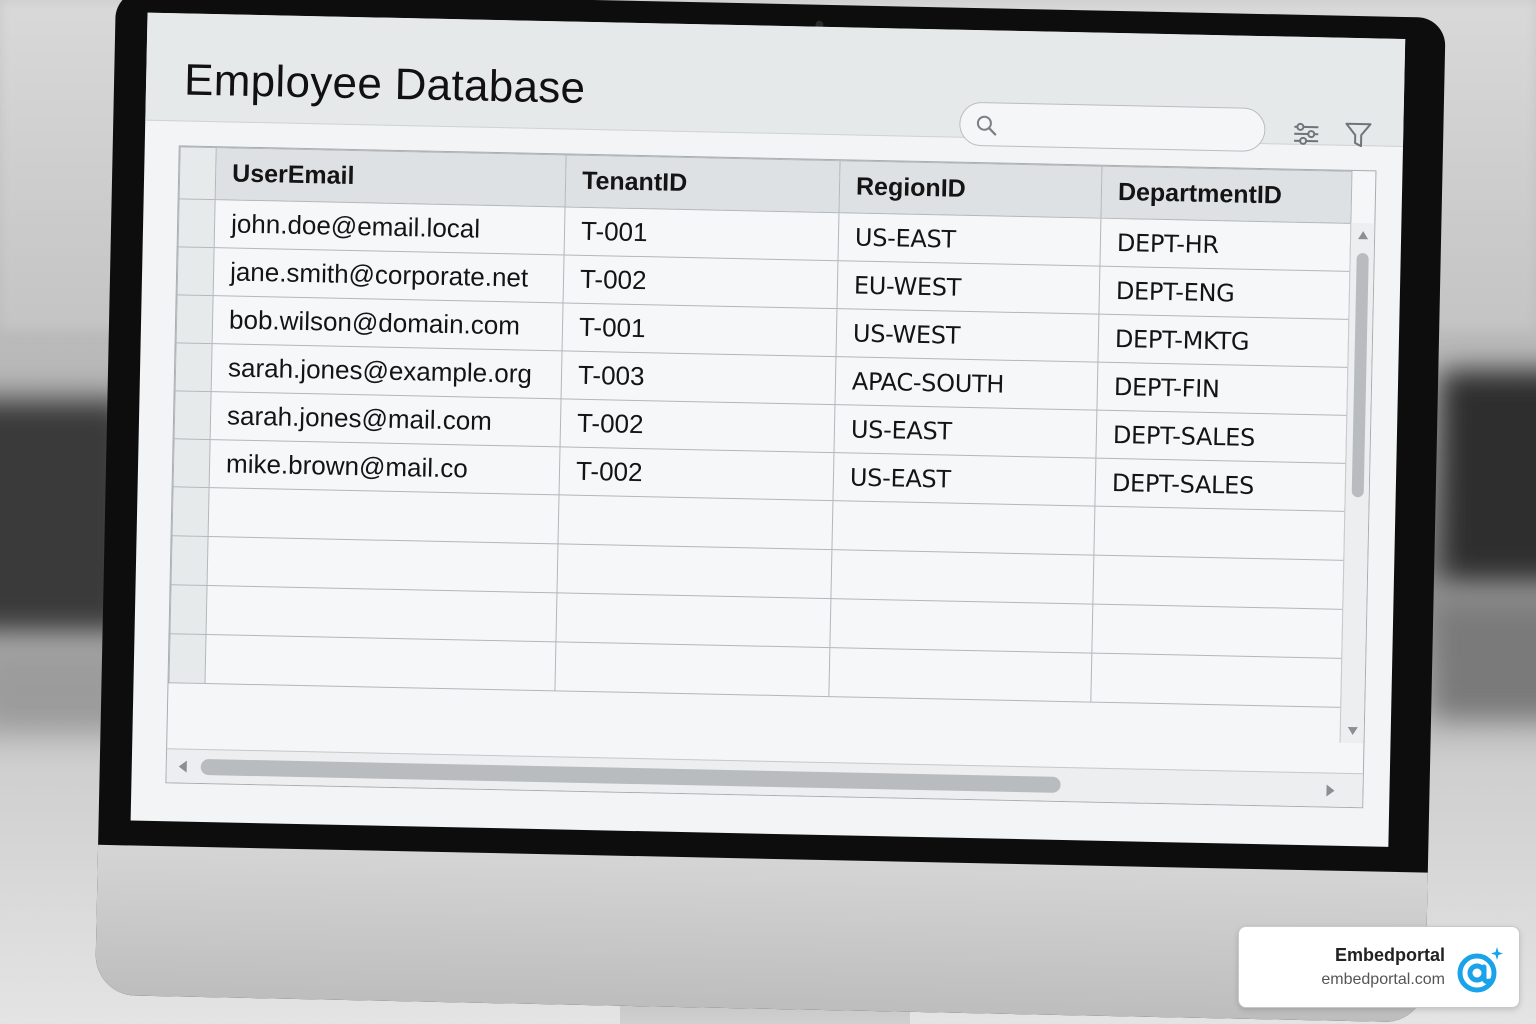 The height and width of the screenshot is (1024, 1536). What do you see at coordinates (698, 377) in the screenshot?
I see `cell-tenantid: T-003` at bounding box center [698, 377].